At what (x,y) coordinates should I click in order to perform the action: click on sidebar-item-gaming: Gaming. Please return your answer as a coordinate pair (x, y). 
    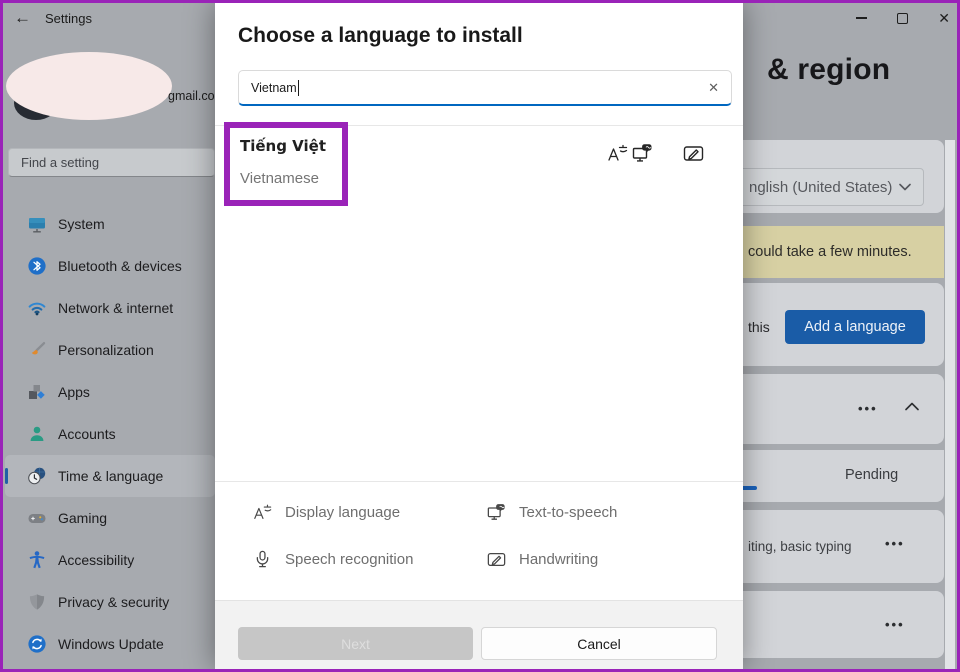
    Looking at the image, I should click on (110, 518).